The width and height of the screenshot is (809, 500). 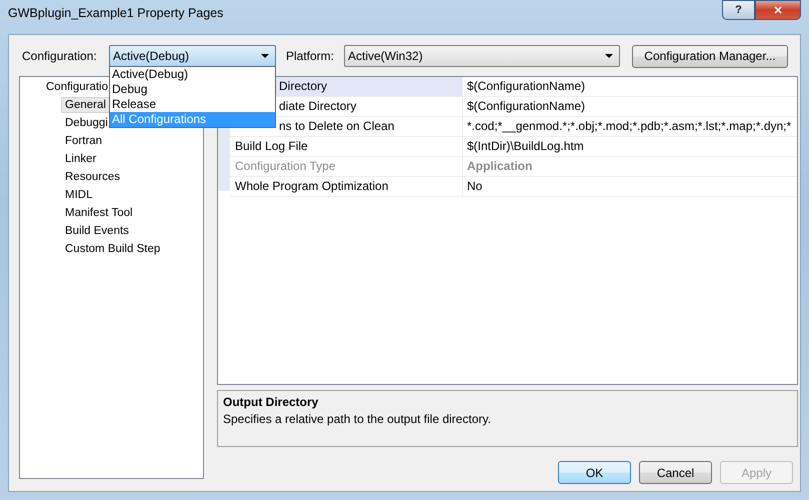 I want to click on help-button: ?, so click(x=738, y=10).